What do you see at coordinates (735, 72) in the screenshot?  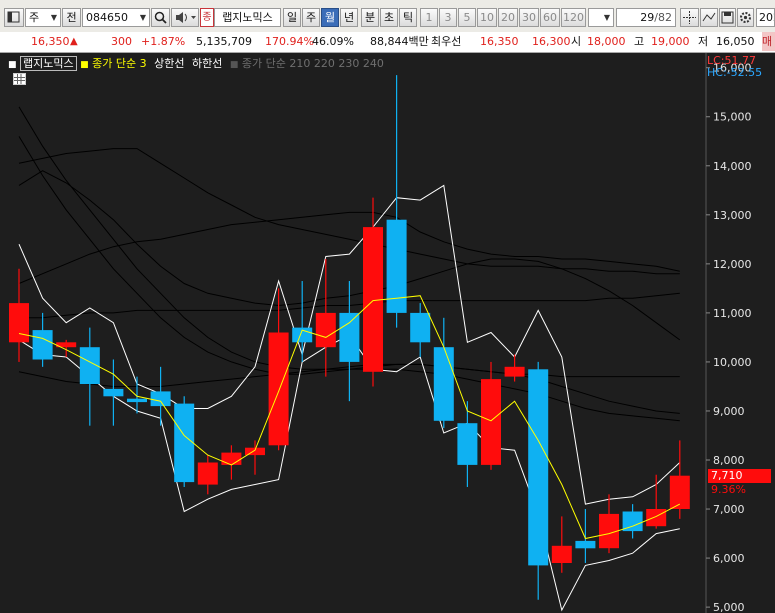 I see `hc-label: HC:-52.55` at bounding box center [735, 72].